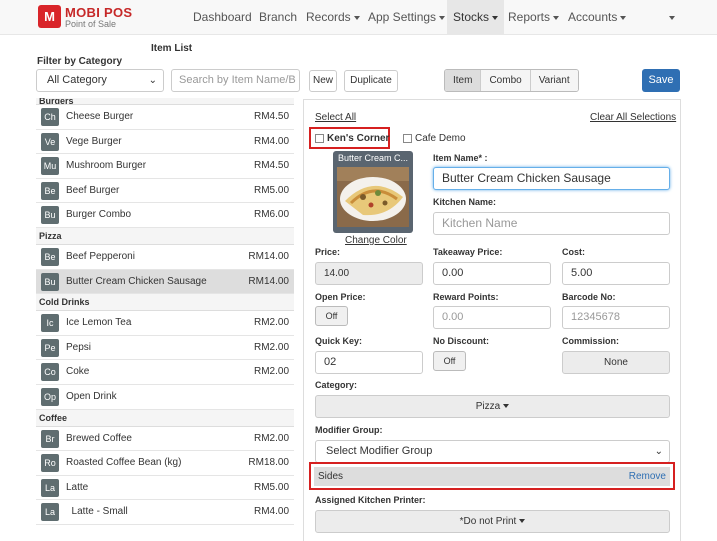  What do you see at coordinates (369, 273) in the screenshot?
I see `price-input: 14.00` at bounding box center [369, 273].